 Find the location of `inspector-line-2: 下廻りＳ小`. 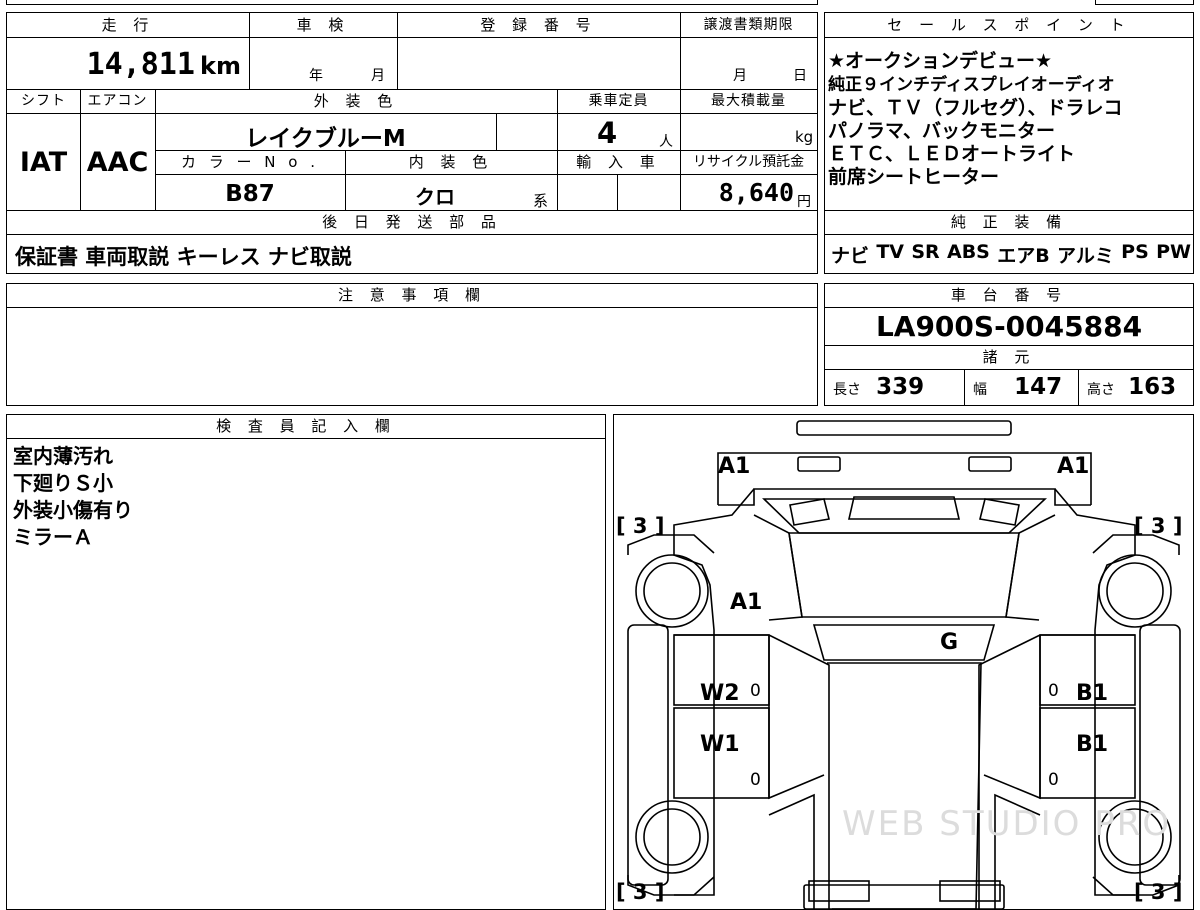

inspector-line-2: 下廻りＳ小 is located at coordinates (63, 483).